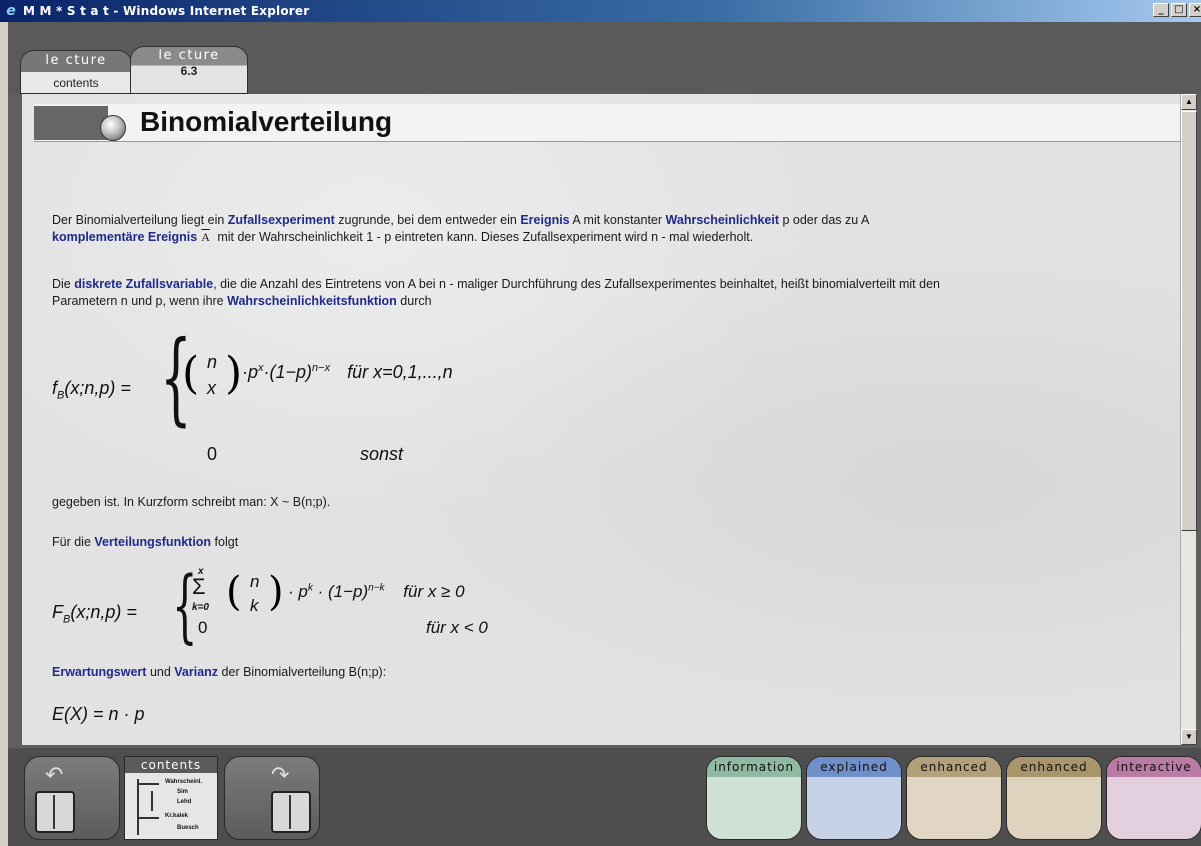  I want to click on formula-cdf-case2-cond: für x < 0, so click(457, 627).